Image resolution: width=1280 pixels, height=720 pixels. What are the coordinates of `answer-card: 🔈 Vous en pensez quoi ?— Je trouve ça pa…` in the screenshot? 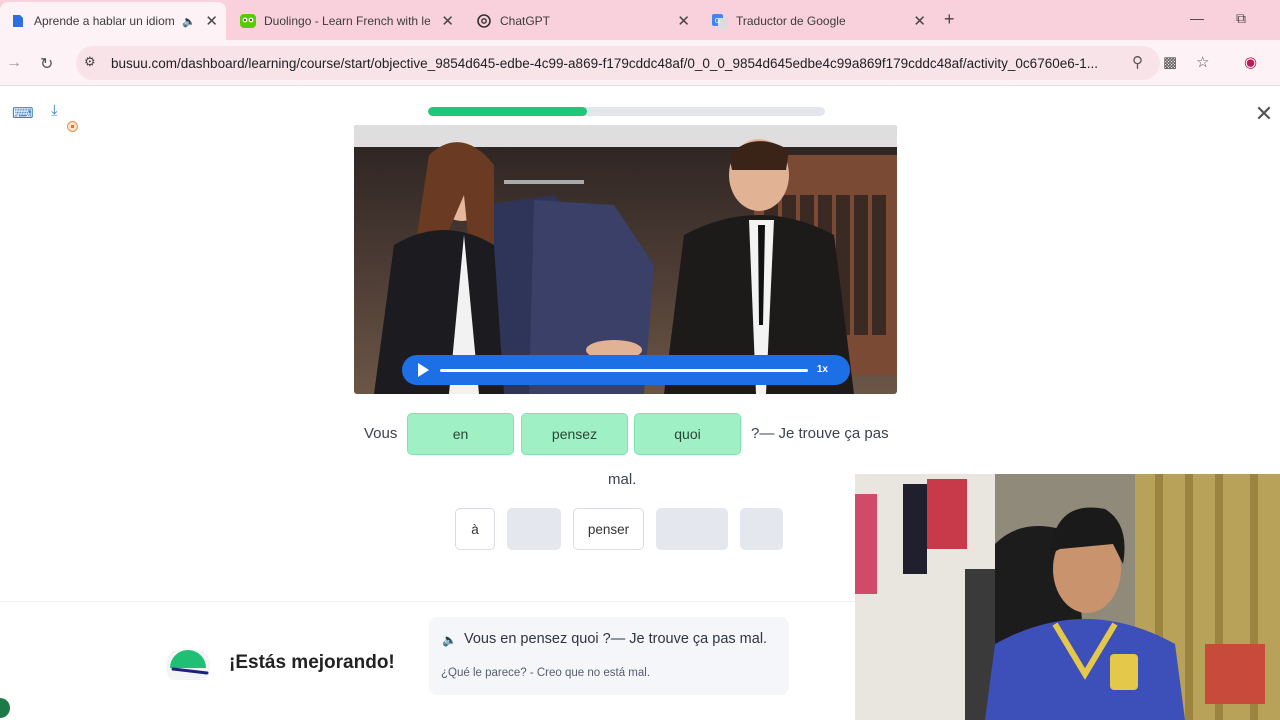 It's located at (609, 656).